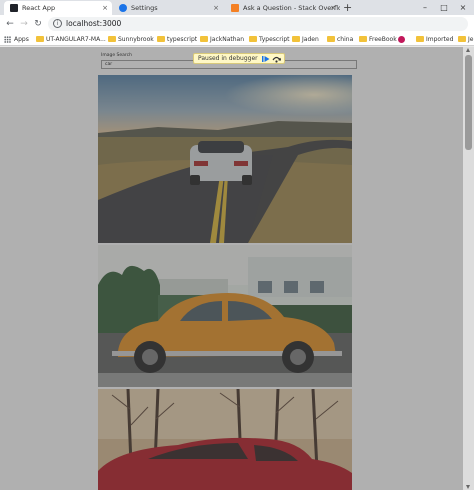 The image size is (474, 490). What do you see at coordinates (57, 23) in the screenshot?
I see `info-icon: i` at bounding box center [57, 23].